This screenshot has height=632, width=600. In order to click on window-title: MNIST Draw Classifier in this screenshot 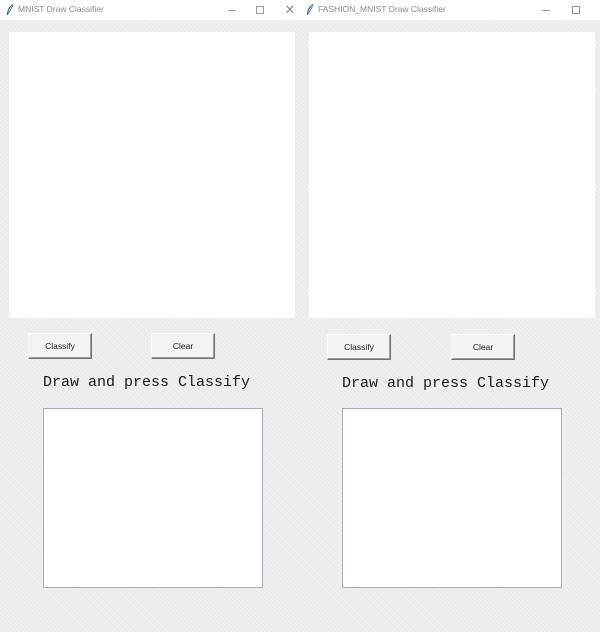, I will do `click(61, 9)`.